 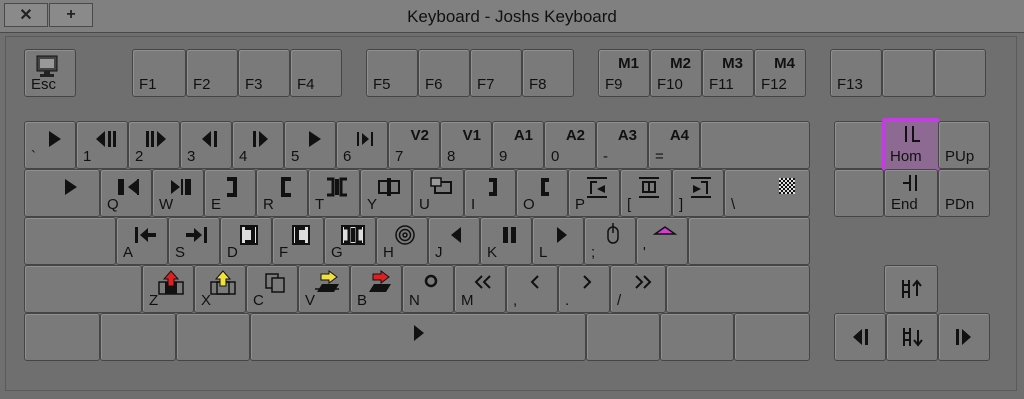 What do you see at coordinates (71, 15) in the screenshot?
I see `add-tab-button: +` at bounding box center [71, 15].